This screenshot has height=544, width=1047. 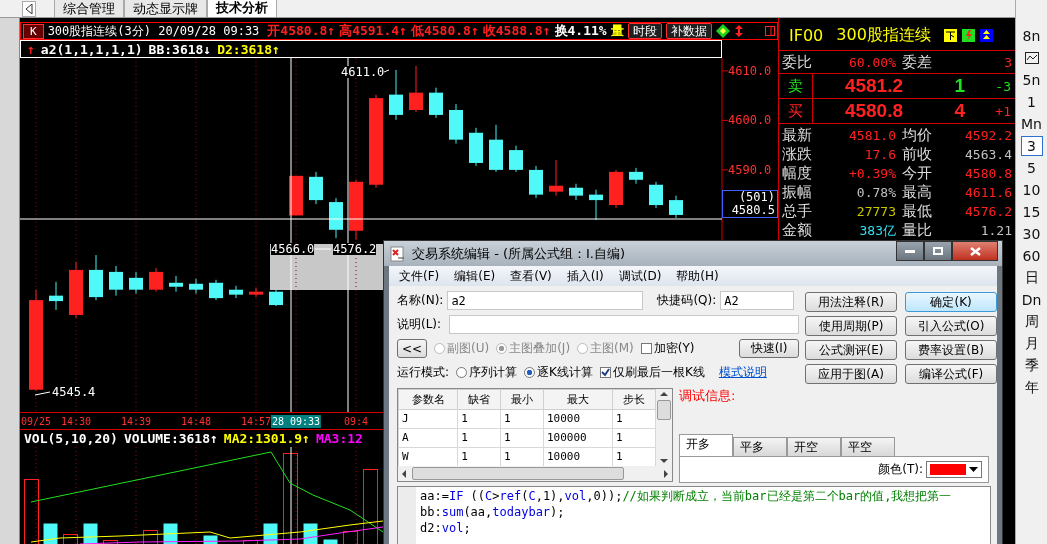 I want to click on chart-title: 300股指连续(3分) 20/09/28 09:33, so click(x=153, y=31).